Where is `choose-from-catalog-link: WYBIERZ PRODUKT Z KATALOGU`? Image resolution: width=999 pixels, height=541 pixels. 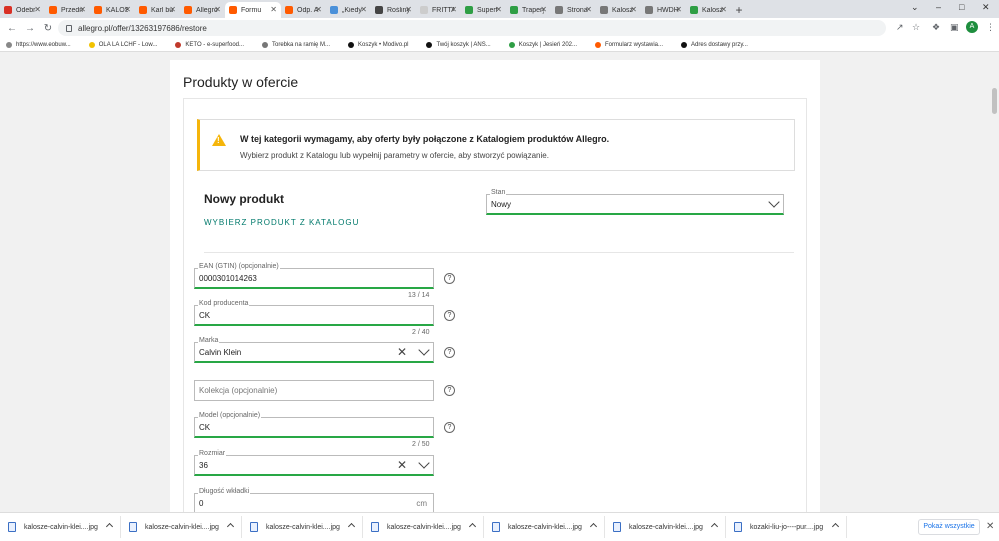 choose-from-catalog-link: WYBIERZ PRODUKT Z KATALOGU is located at coordinates (281, 222).